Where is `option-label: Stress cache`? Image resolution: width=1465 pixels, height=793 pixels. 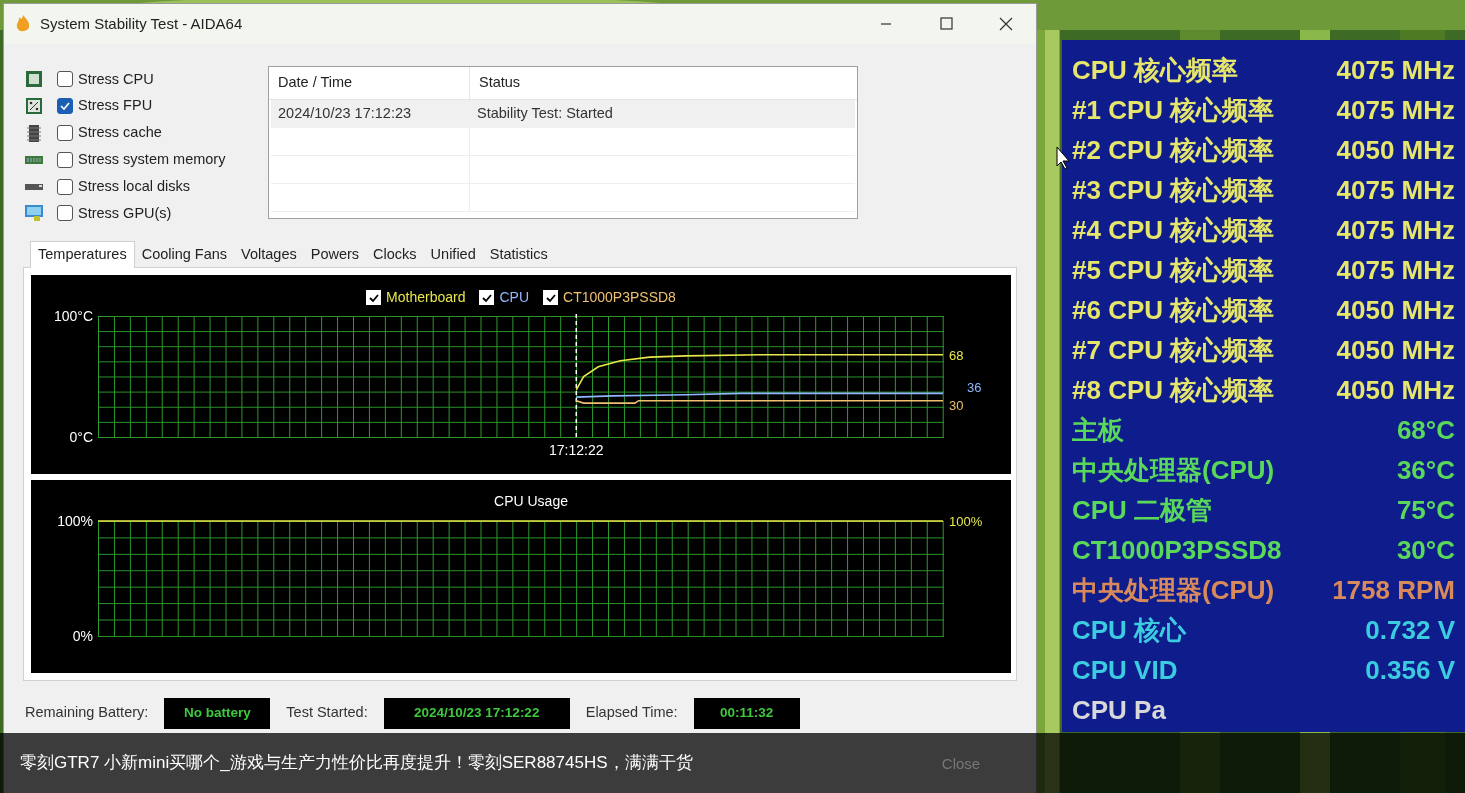 option-label: Stress cache is located at coordinates (120, 133).